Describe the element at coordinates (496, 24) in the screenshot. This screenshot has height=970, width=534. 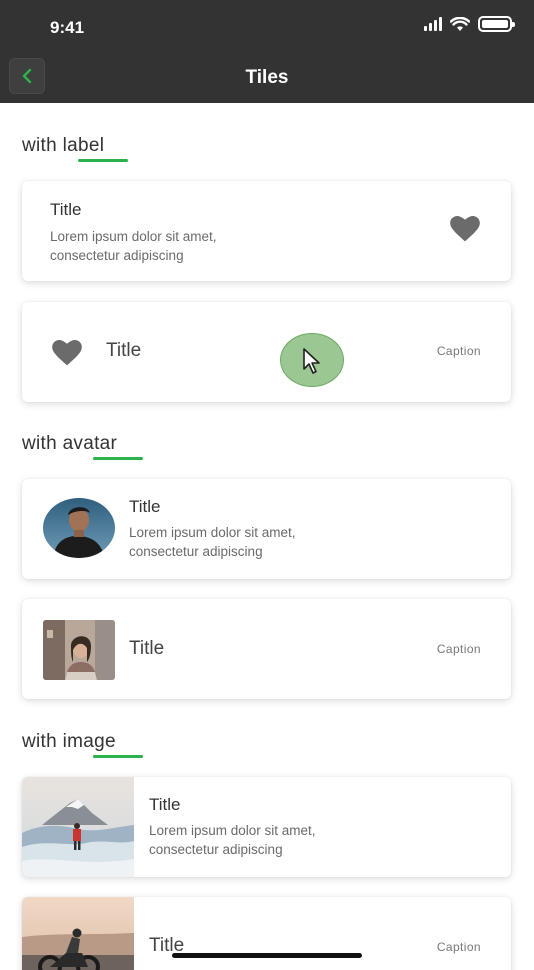
I see `battery-icon` at that location.